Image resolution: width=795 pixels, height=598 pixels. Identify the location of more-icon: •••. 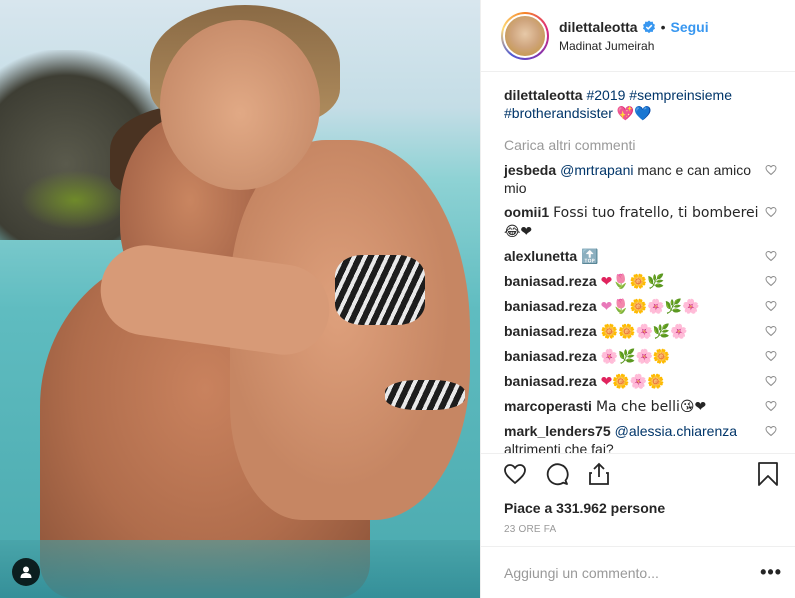
(771, 572).